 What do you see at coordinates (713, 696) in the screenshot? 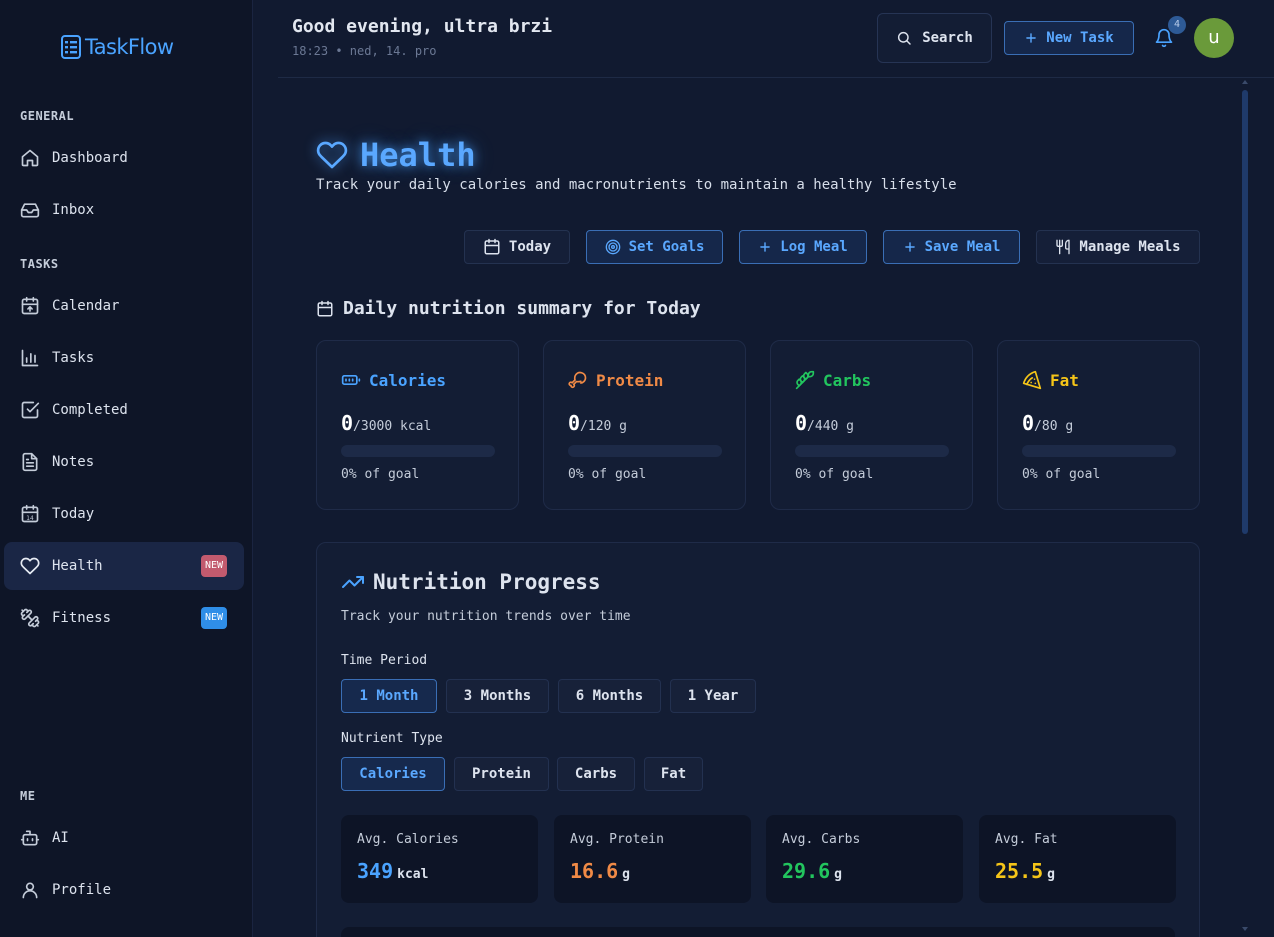
I see `time-period-1-year: 1 Year` at bounding box center [713, 696].